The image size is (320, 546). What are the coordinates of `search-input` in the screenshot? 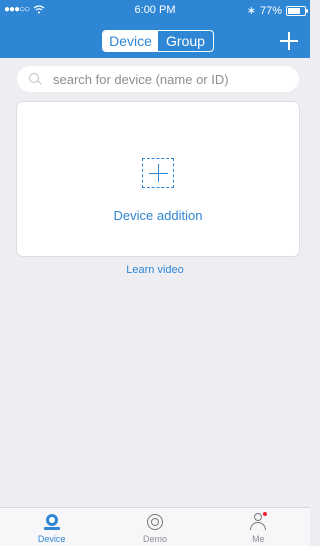 It's located at (175, 79).